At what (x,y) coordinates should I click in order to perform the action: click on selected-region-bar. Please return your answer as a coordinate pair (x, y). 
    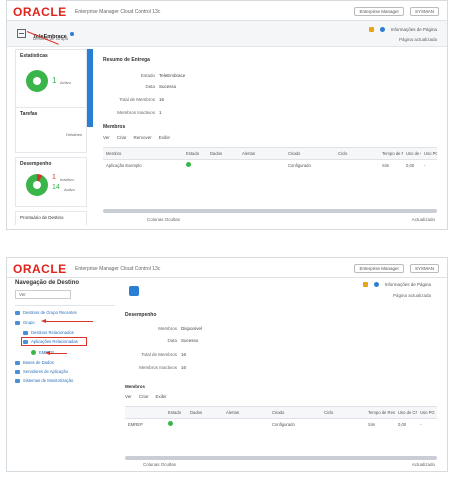
    Looking at the image, I should click on (90, 88).